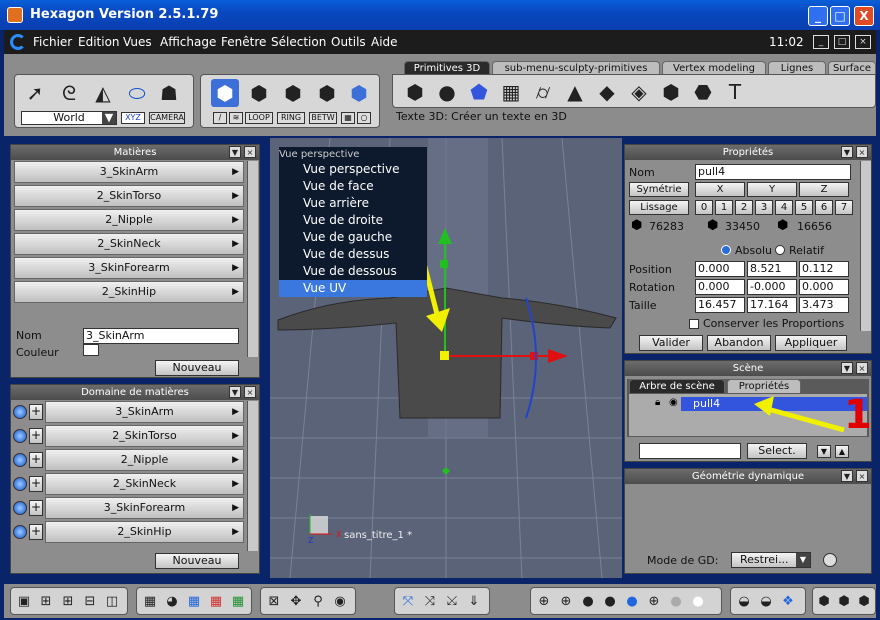  I want to click on symmetry-axis-y-button: Y, so click(772, 189).